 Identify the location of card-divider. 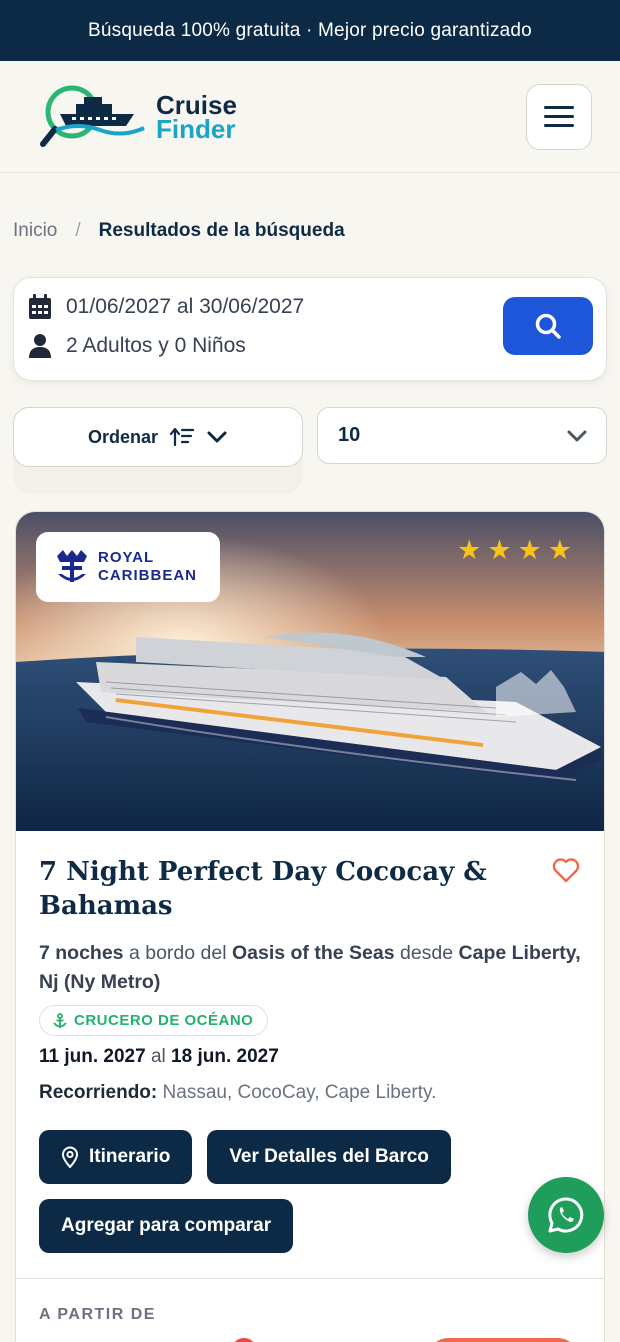
(310, 1278).